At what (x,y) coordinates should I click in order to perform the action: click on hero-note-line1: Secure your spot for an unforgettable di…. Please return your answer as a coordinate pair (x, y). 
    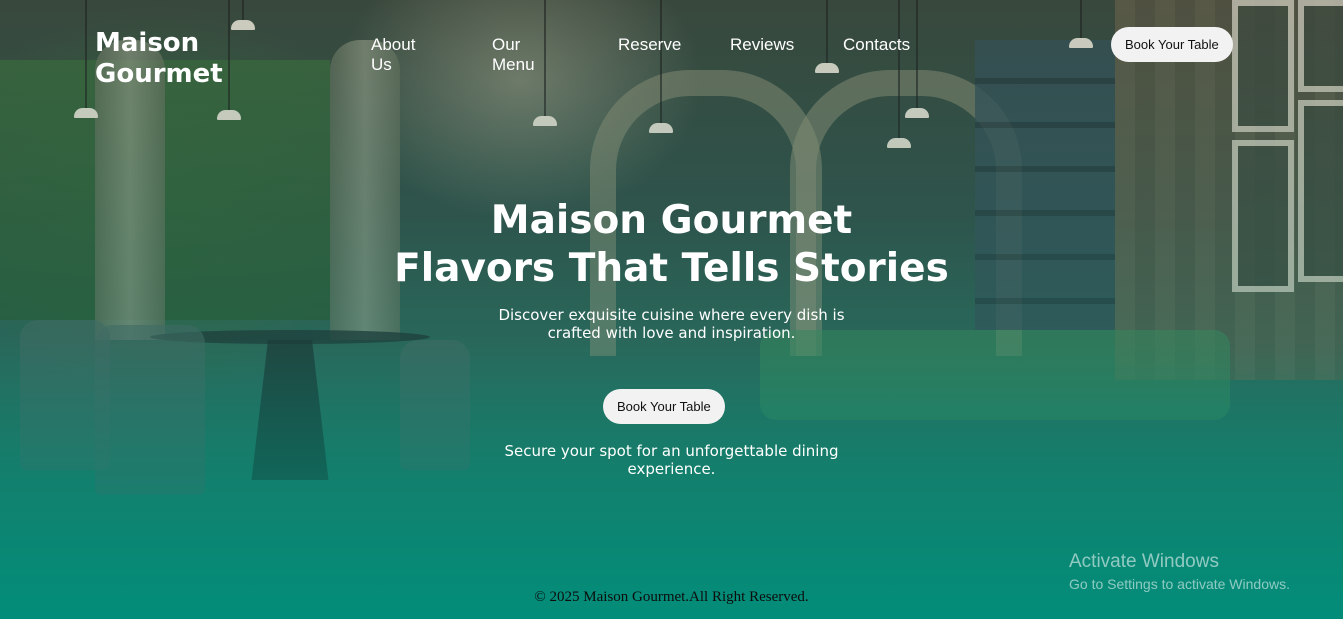
    Looking at the image, I should click on (671, 451).